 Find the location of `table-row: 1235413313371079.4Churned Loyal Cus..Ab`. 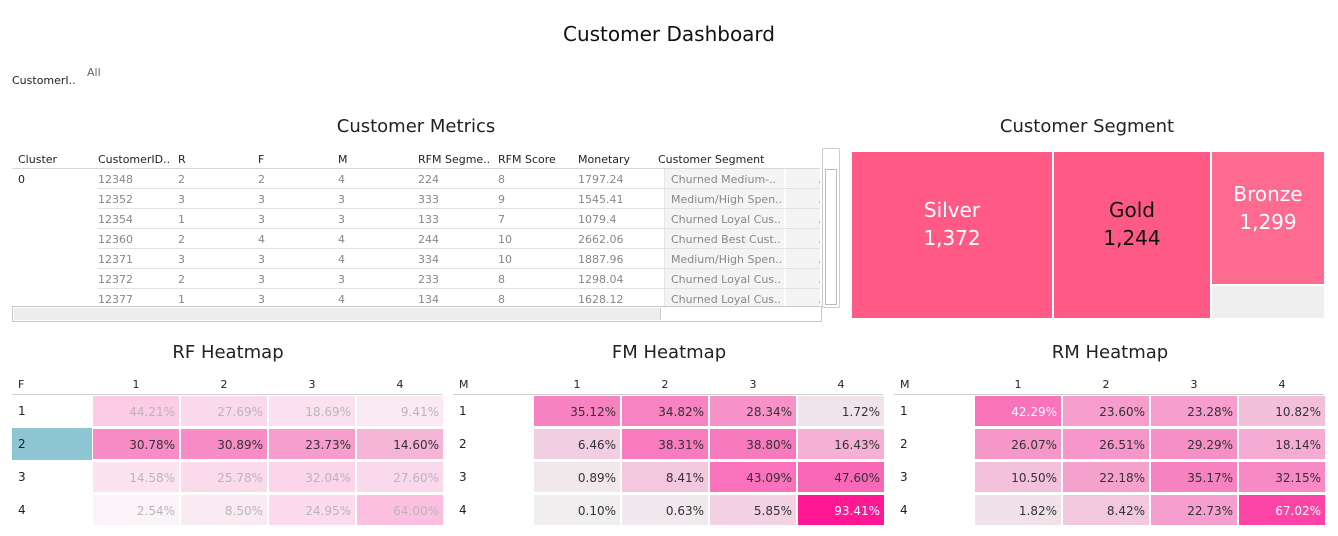

table-row: 1235413313371079.4Churned Loyal Cus..Ab is located at coordinates (459, 219).